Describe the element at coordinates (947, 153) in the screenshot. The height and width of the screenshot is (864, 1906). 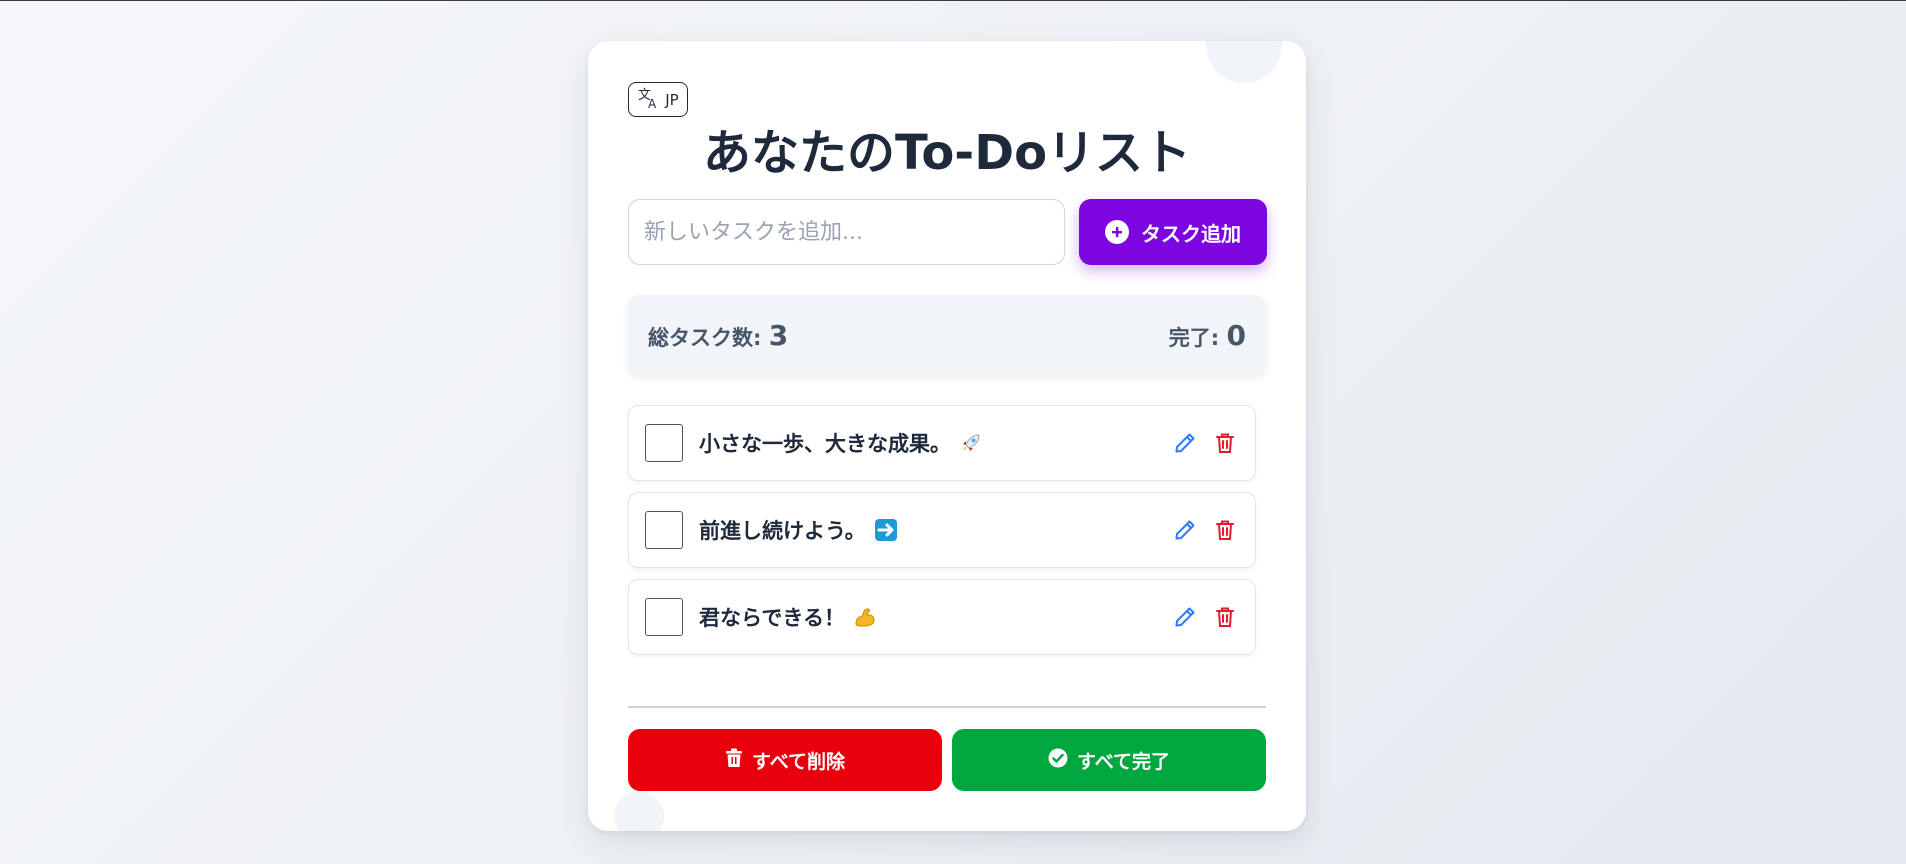
I see `page-title: あなたのTo-Doリスト` at that location.